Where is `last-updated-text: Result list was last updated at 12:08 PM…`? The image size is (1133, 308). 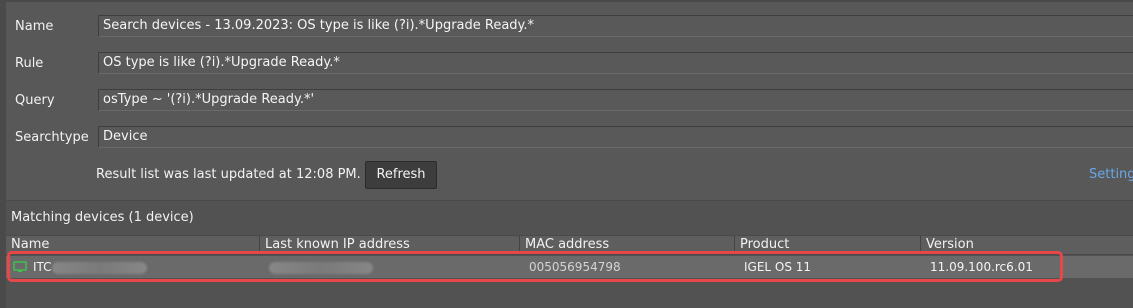
last-updated-text: Result list was last updated at 12:08 PM… is located at coordinates (228, 174).